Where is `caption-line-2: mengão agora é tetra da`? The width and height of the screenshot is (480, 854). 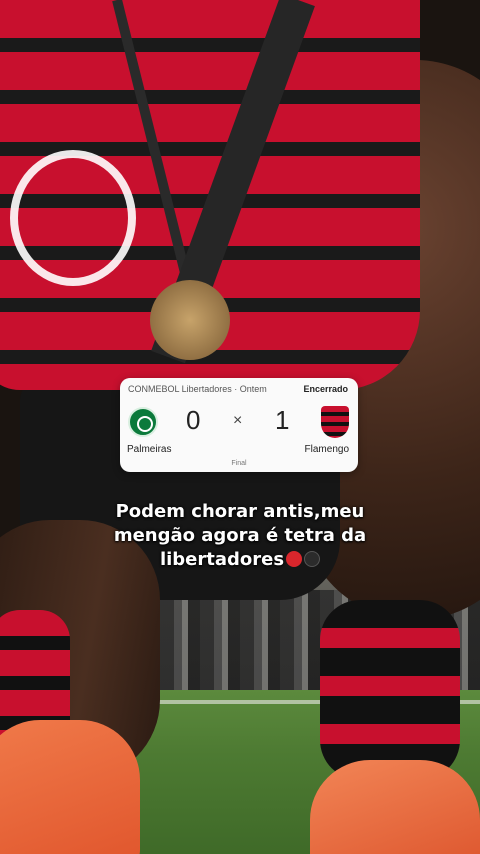 caption-line-2: mengão agora é tetra da is located at coordinates (240, 535).